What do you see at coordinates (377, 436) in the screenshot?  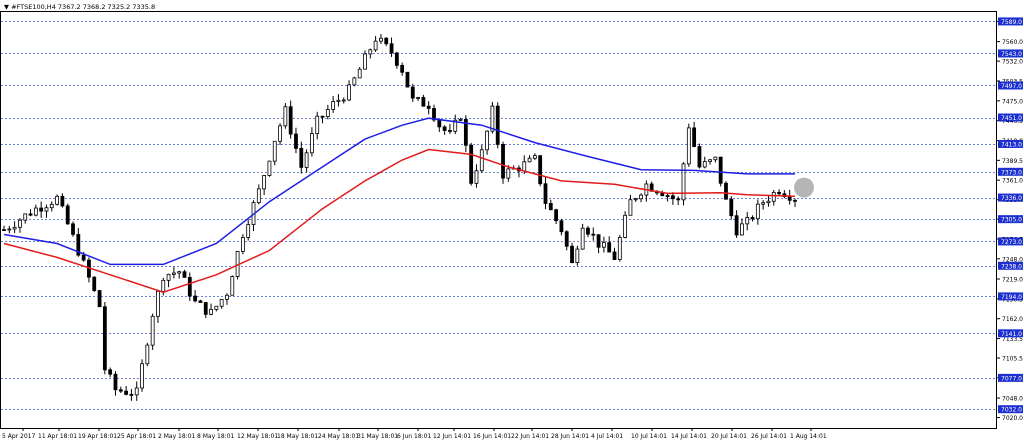 I see `x-tick-label: 31 May 18:01` at bounding box center [377, 436].